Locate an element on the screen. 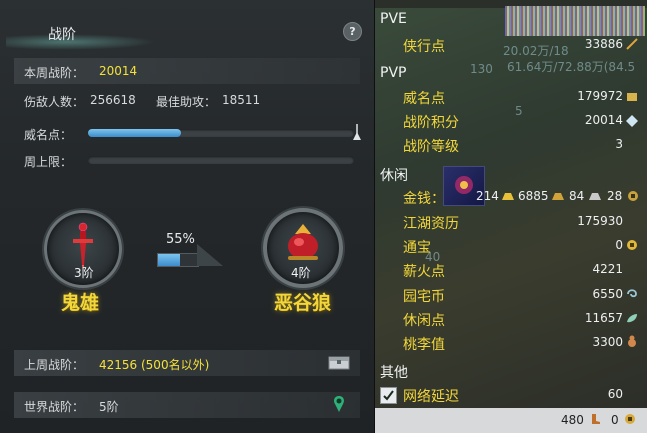  leaf-icon is located at coordinates (632, 318).